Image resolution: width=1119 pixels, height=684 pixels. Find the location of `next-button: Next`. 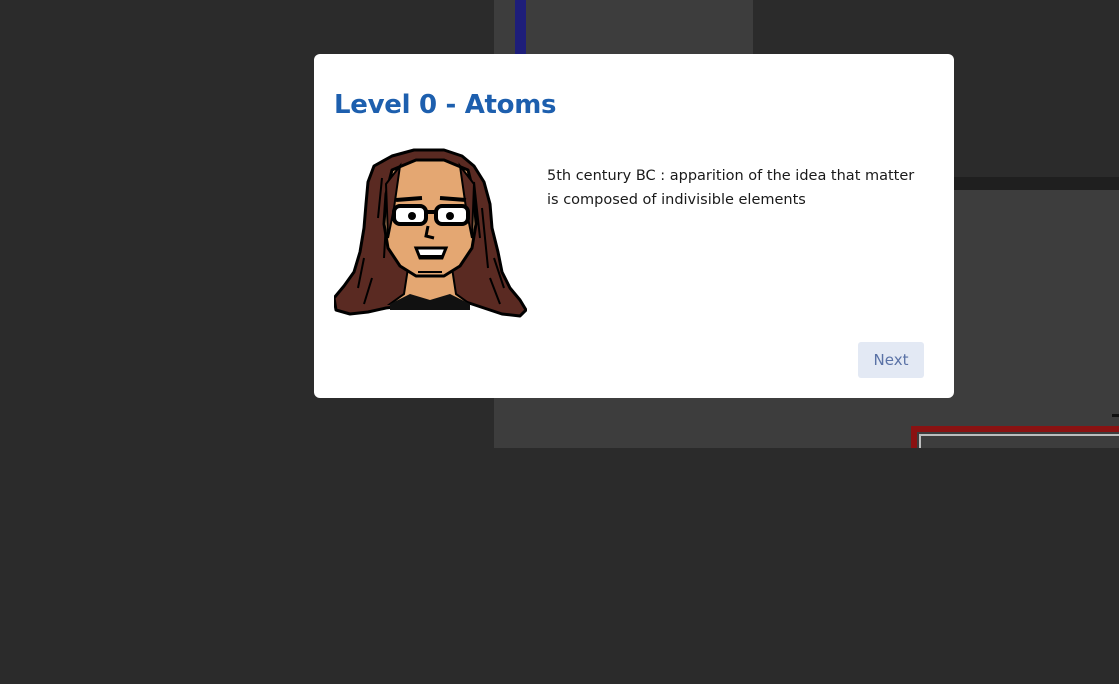

next-button: Next is located at coordinates (891, 360).